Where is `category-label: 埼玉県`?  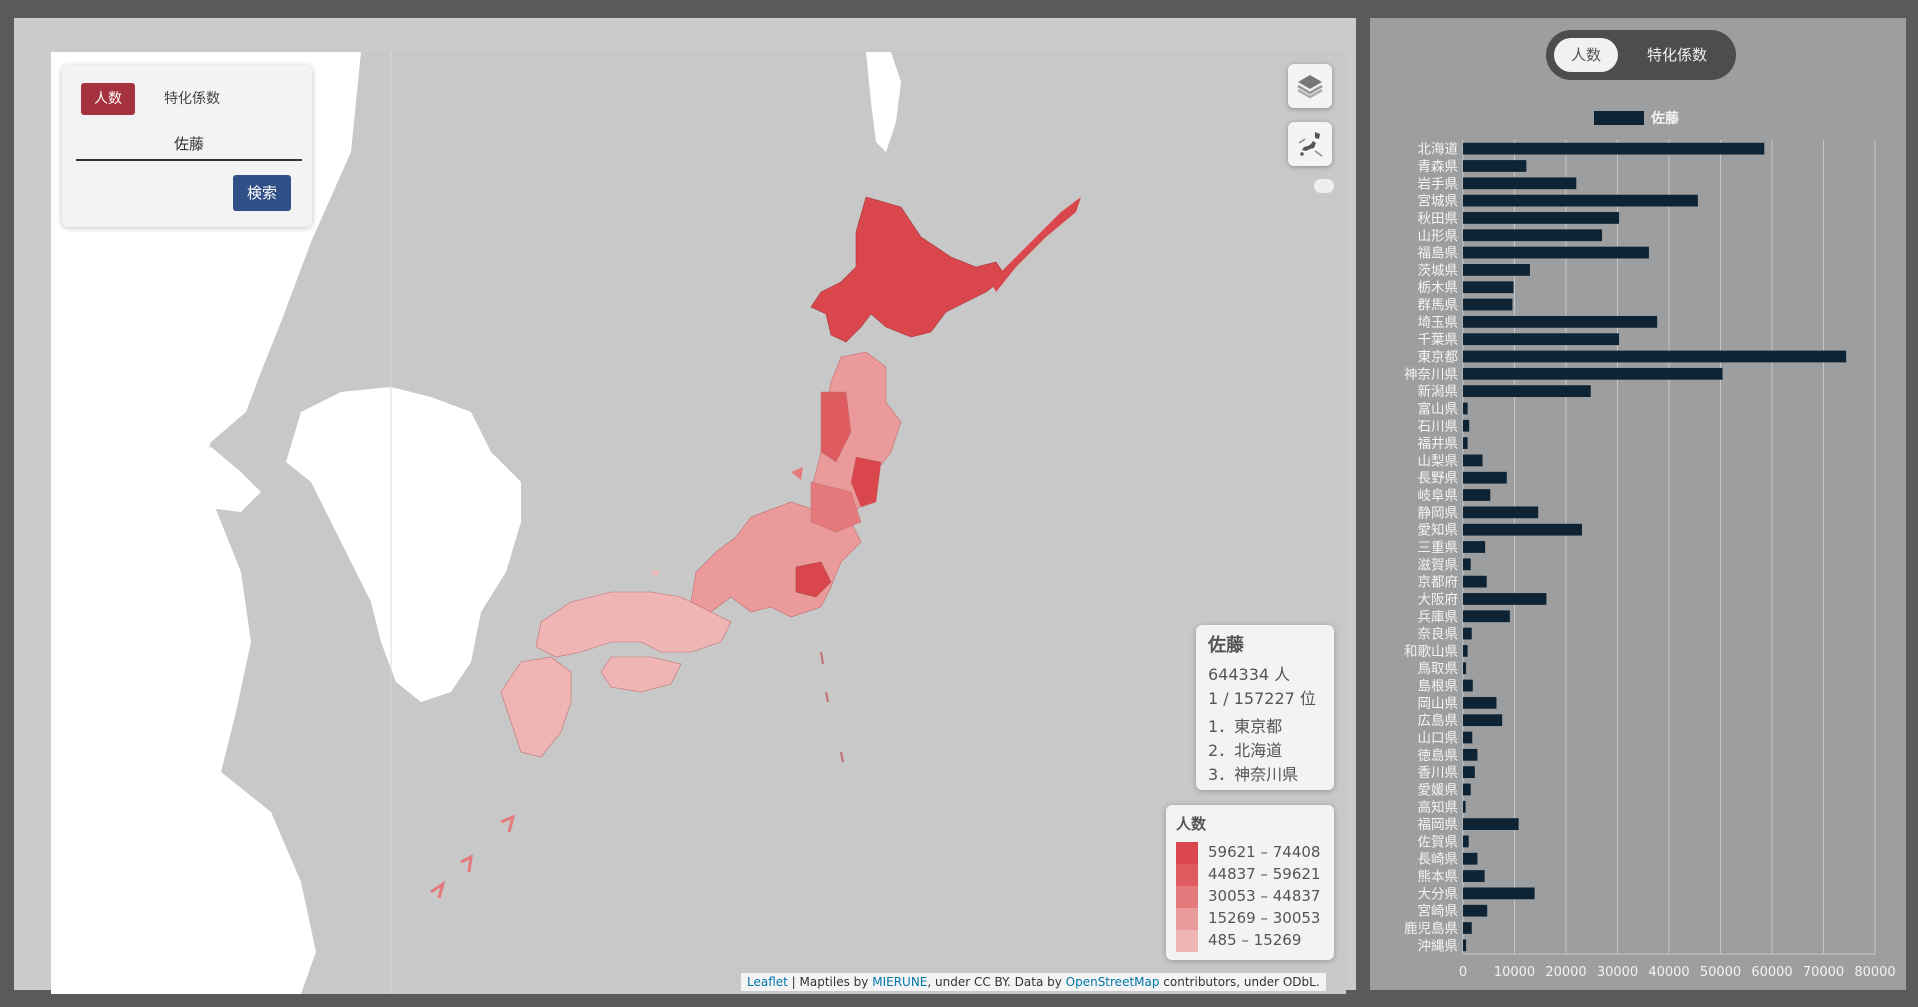
category-label: 埼玉県 is located at coordinates (1438, 323).